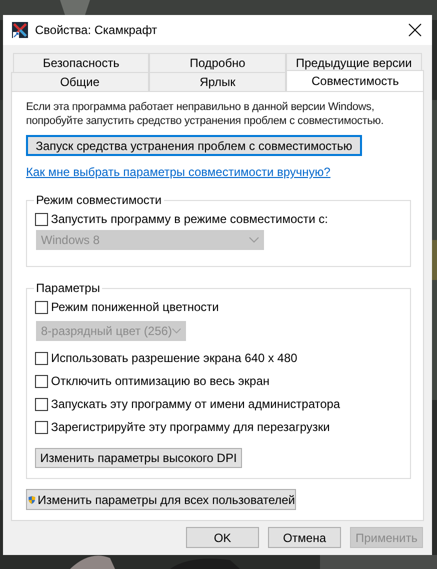 The height and width of the screenshot is (569, 437). Describe the element at coordinates (174, 358) in the screenshot. I see `checkbox-label: Использовать разрешение экрана 640 x 480` at that location.